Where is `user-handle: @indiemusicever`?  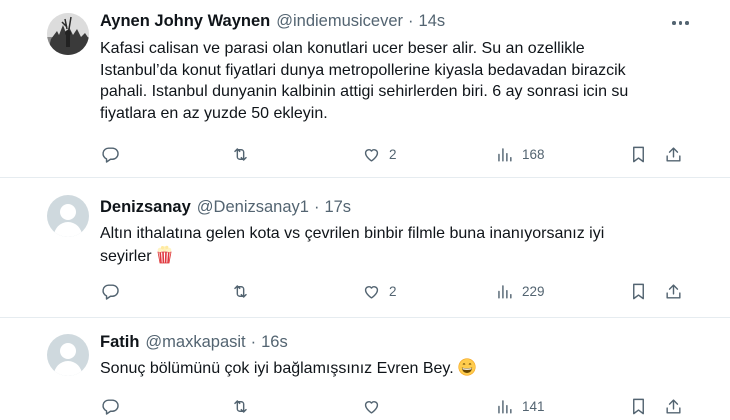
user-handle: @indiemusicever is located at coordinates (339, 21).